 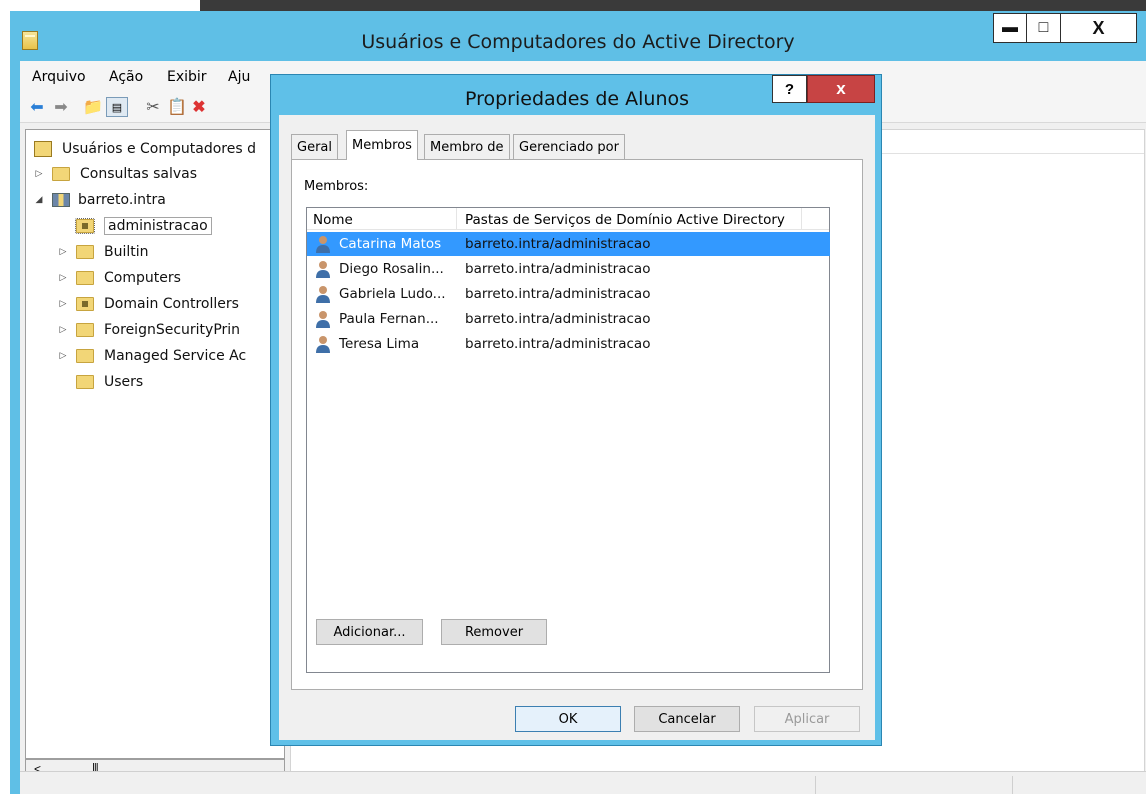 I want to click on cancel-button: Cancelar, so click(x=687, y=719).